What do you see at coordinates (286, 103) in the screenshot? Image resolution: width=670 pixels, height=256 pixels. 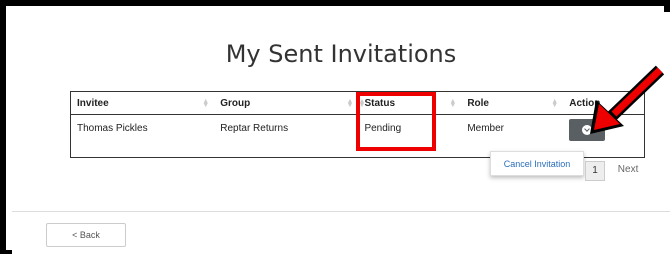 I see `column-header-group: Group ▲ ▼` at bounding box center [286, 103].